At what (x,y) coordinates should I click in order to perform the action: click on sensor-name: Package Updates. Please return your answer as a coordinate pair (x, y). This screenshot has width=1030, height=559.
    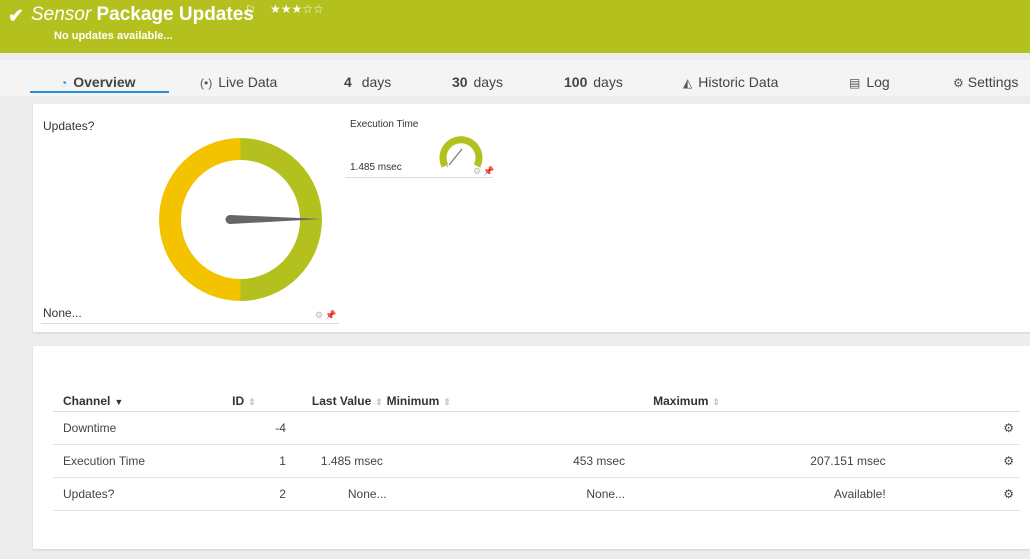
    Looking at the image, I should click on (175, 14).